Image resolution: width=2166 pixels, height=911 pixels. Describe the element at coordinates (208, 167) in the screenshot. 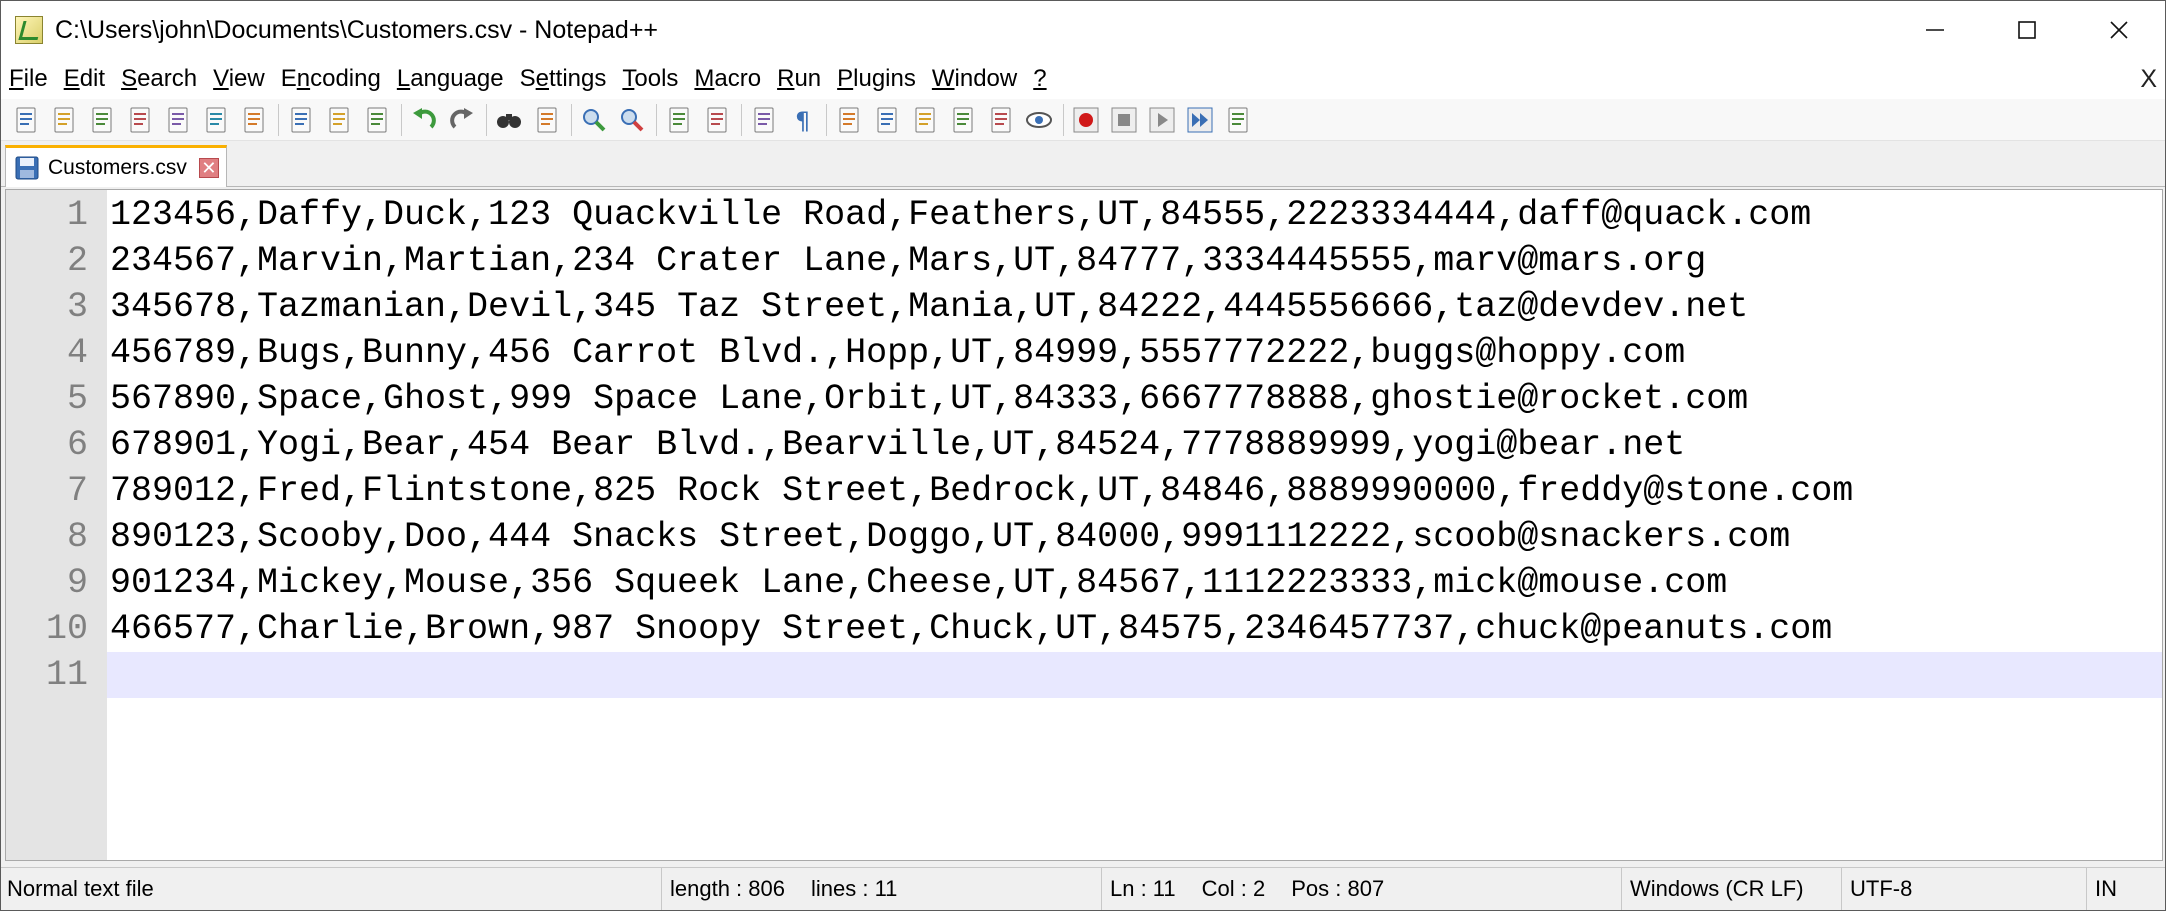

I see `tab-close-icon: ✕` at that location.